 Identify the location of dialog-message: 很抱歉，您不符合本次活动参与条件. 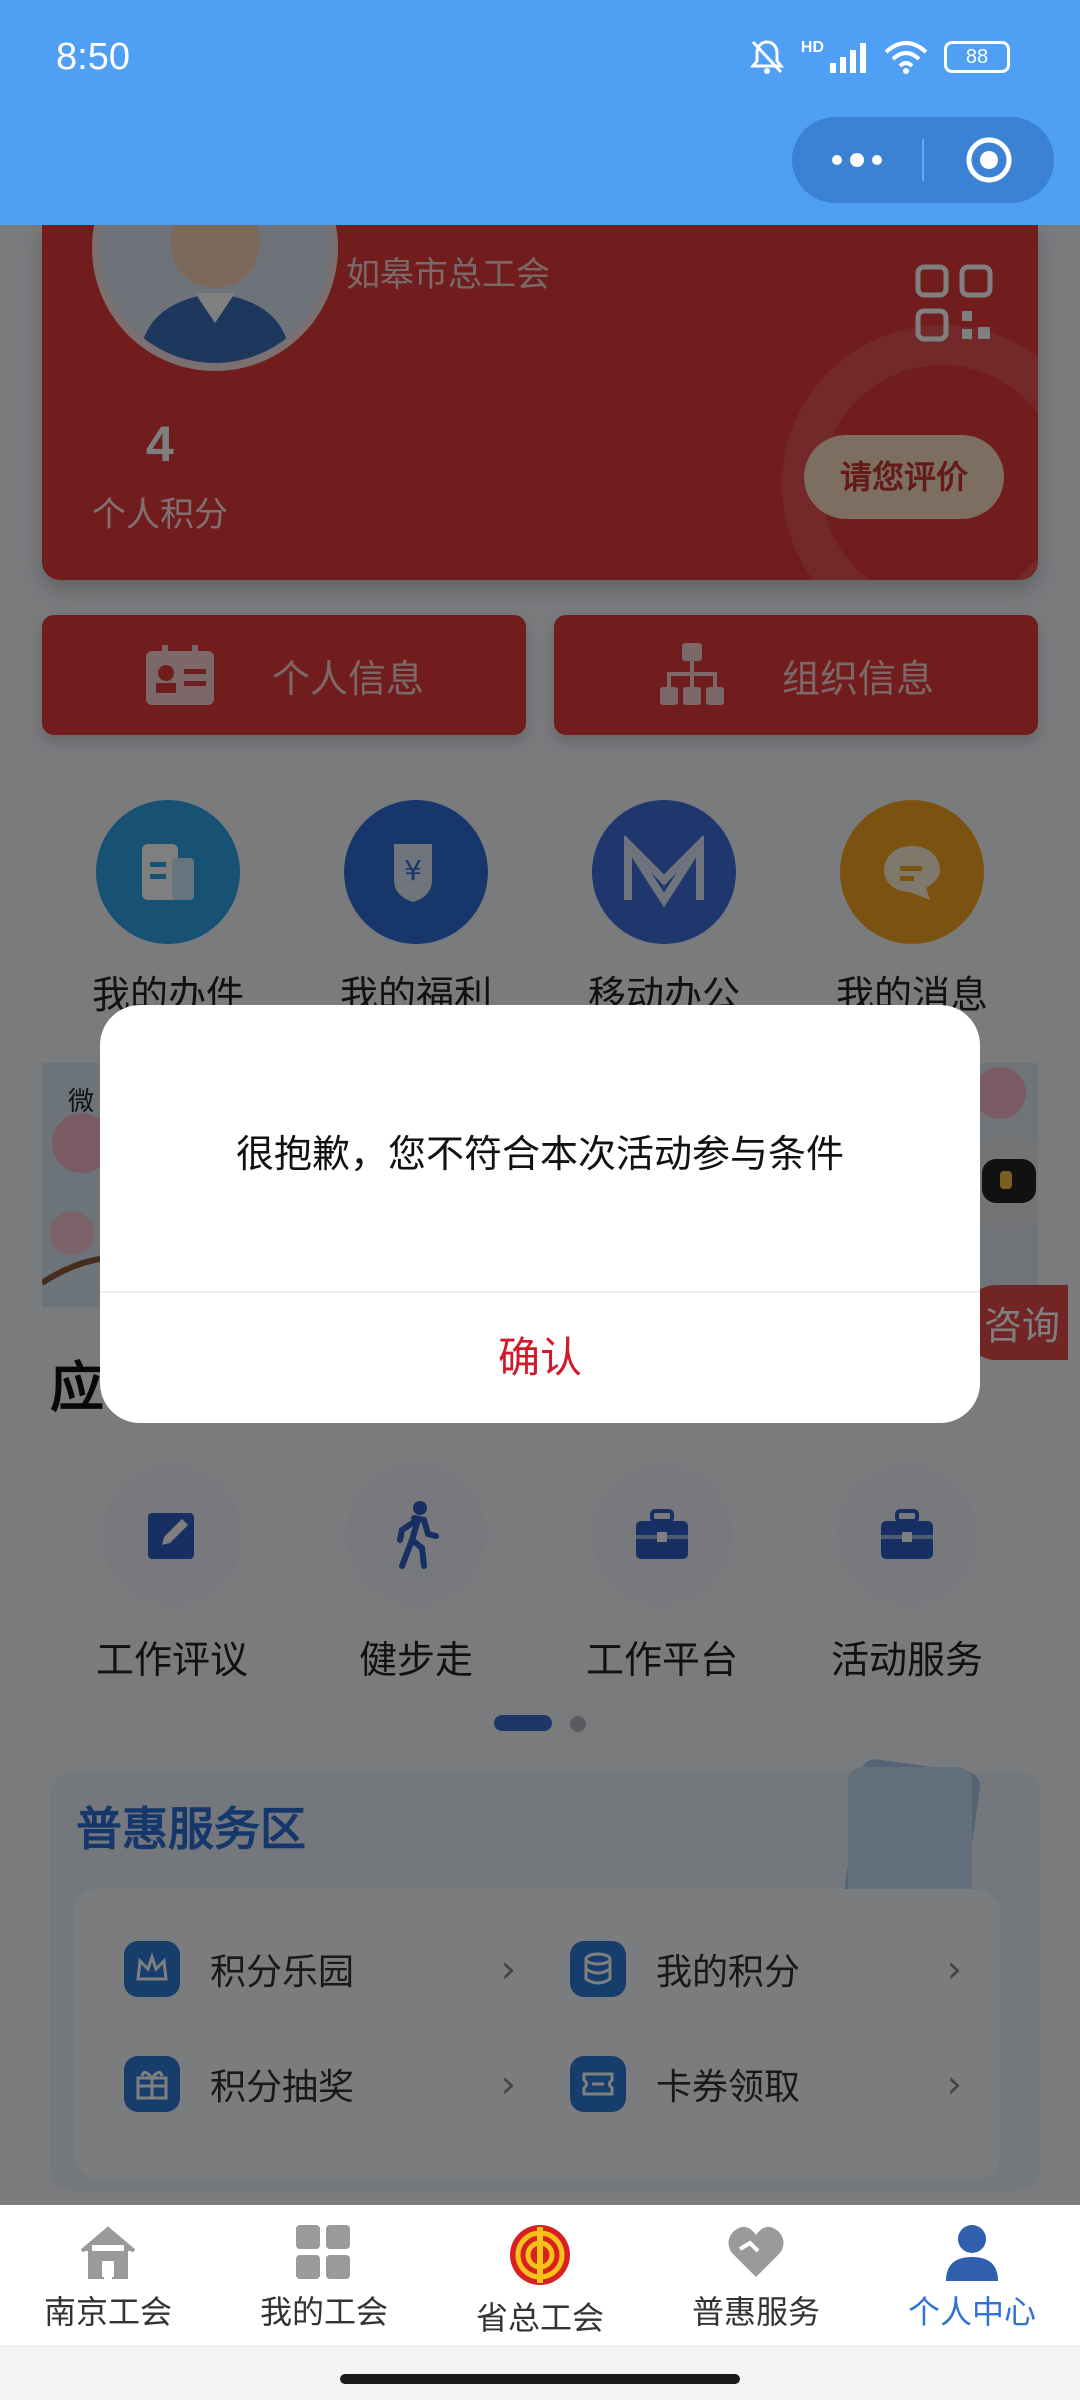
(539, 1154).